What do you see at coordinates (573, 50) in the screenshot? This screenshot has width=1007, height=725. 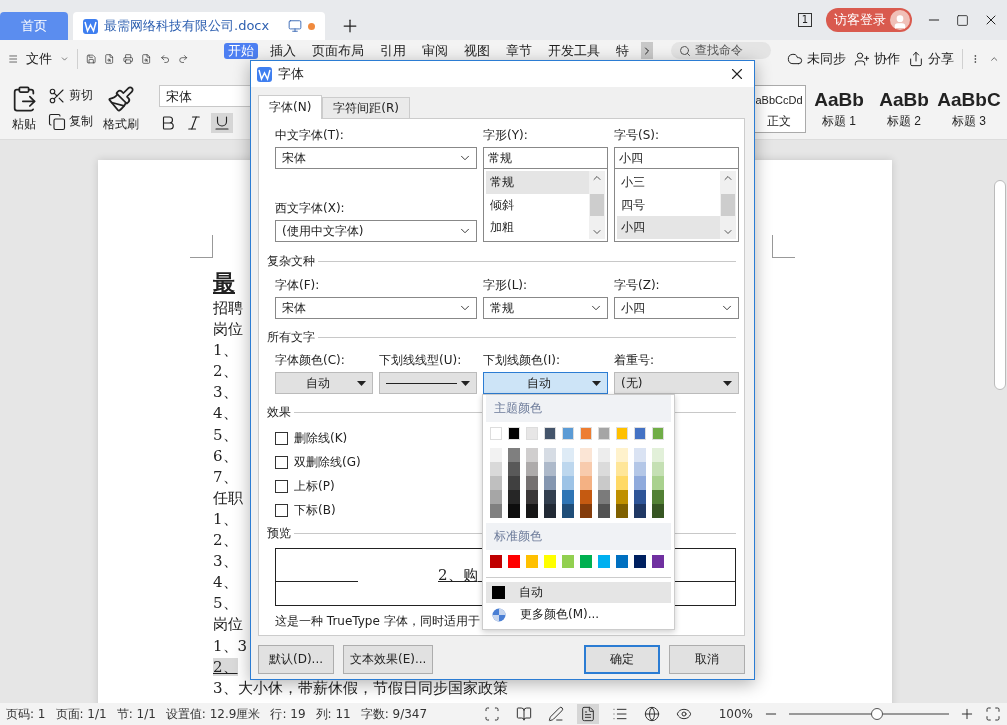 I see `ribbon-tab: 开发工具` at bounding box center [573, 50].